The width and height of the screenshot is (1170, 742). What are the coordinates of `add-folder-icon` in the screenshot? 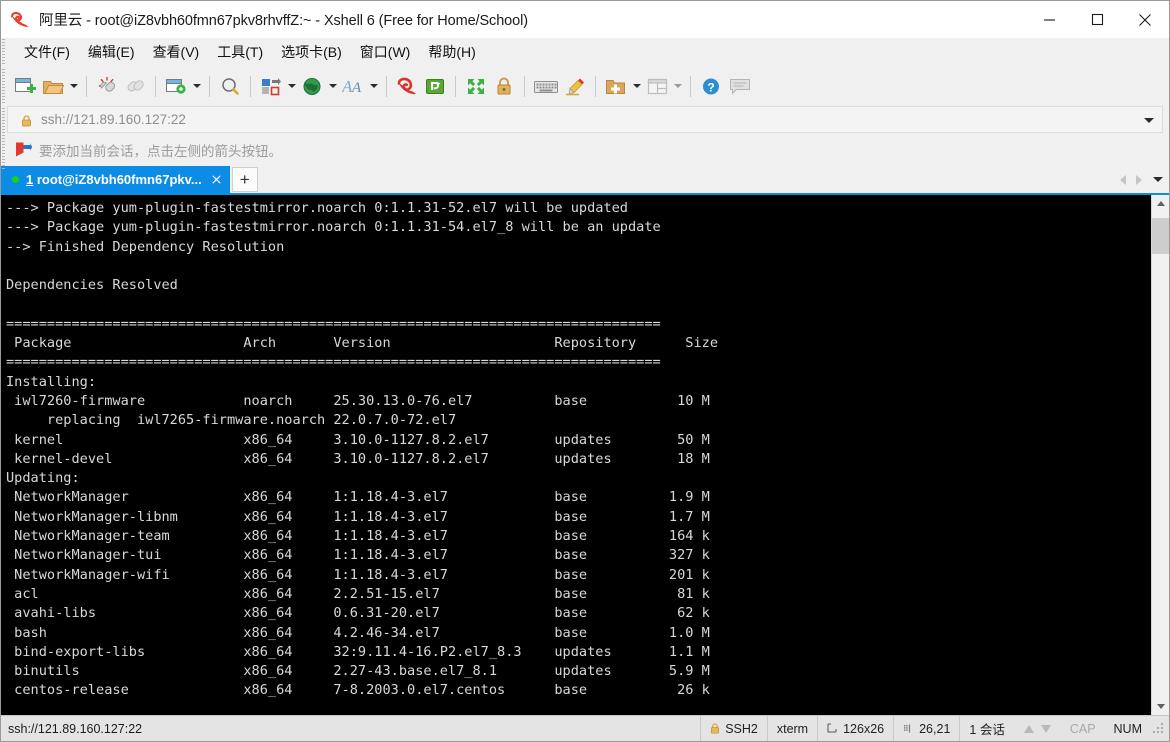 It's located at (616, 86).